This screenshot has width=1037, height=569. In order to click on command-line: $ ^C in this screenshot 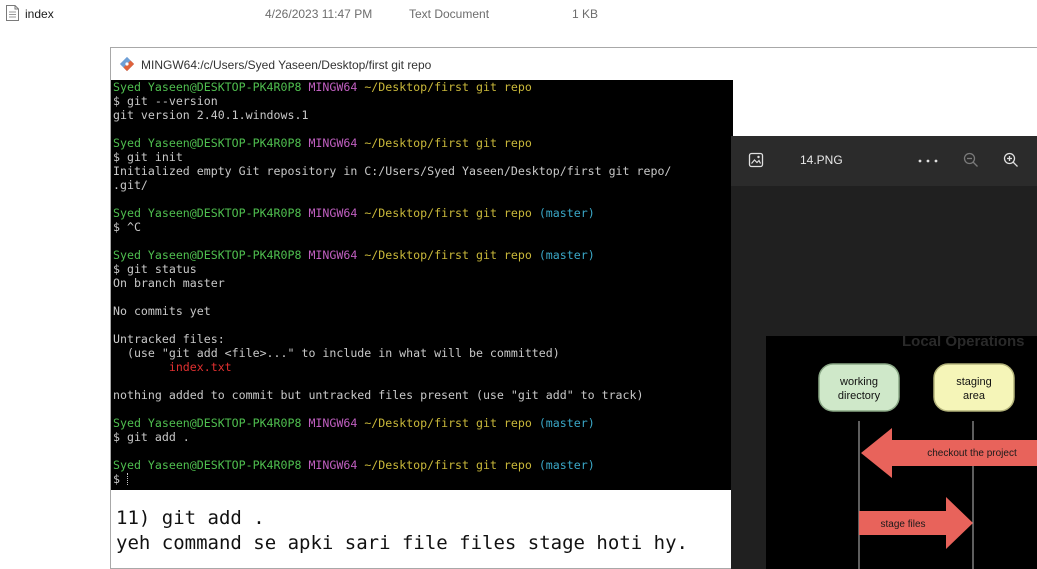, I will do `click(127, 227)`.